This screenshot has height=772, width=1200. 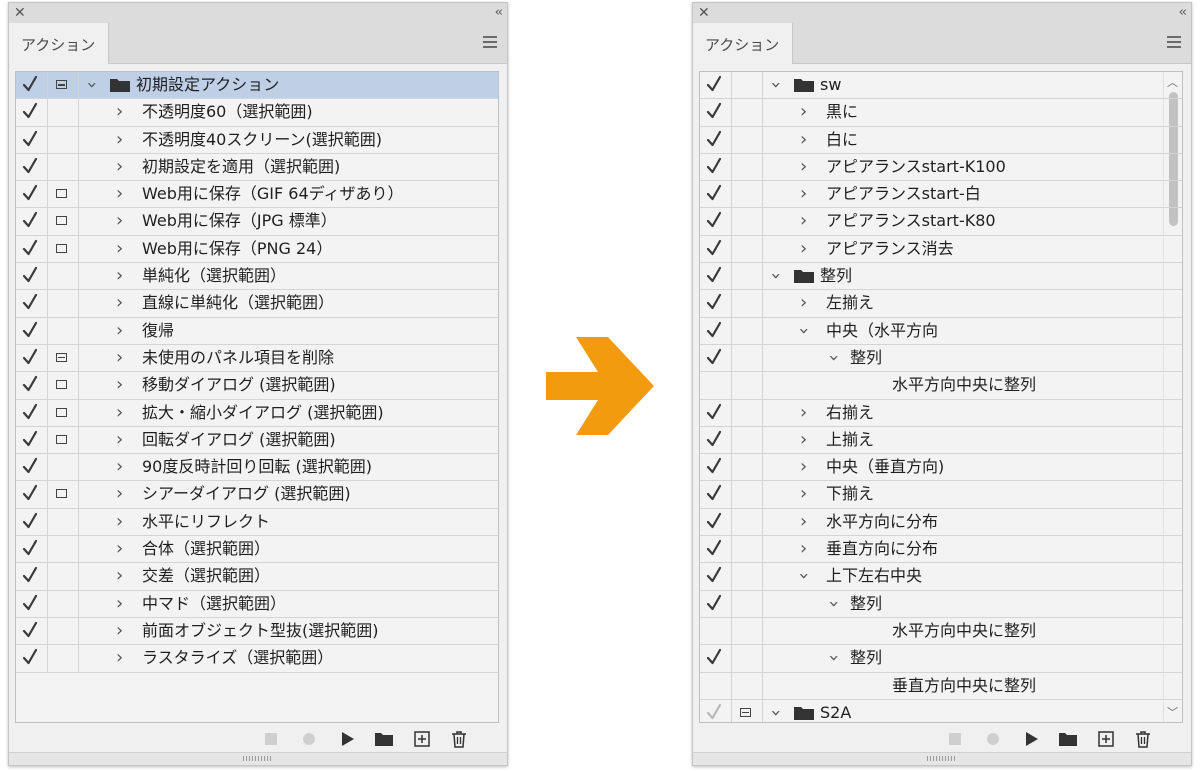 What do you see at coordinates (257, 468) in the screenshot?
I see `action-row: › 90度反時計回り回転 (選択範囲)` at bounding box center [257, 468].